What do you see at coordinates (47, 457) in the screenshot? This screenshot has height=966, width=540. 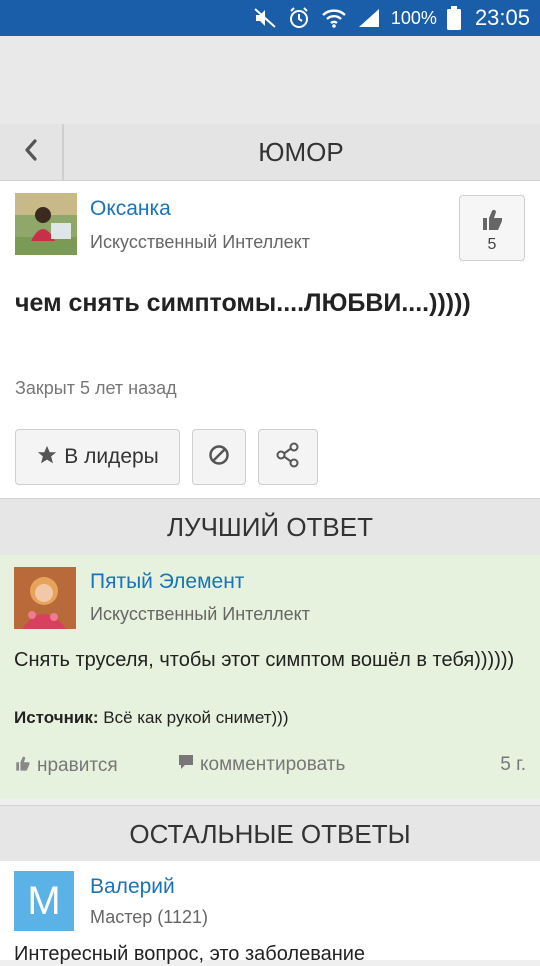 I see `star-icon` at bounding box center [47, 457].